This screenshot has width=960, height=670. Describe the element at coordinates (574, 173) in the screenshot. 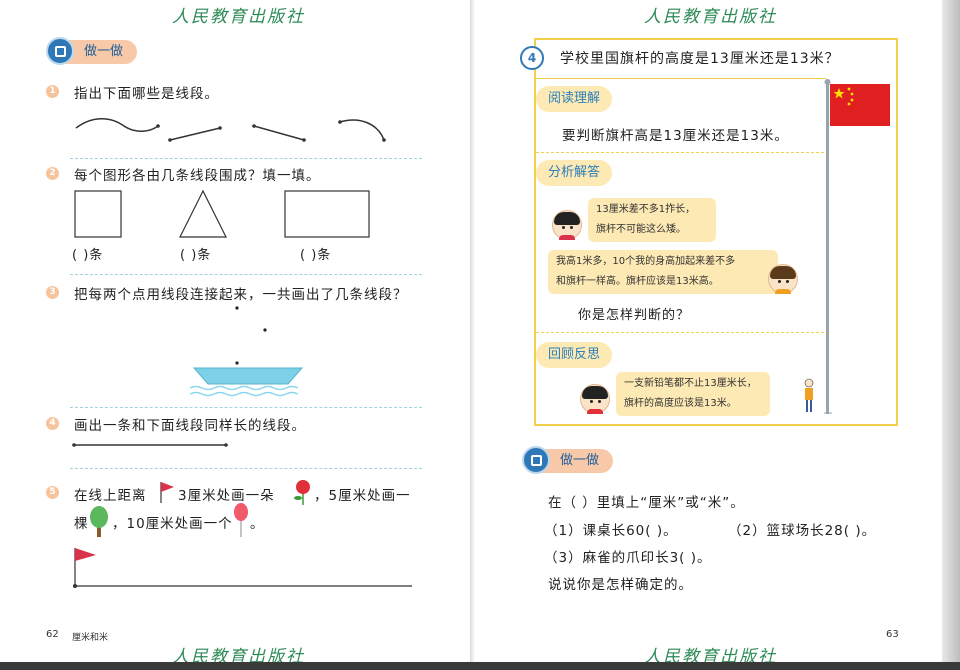

I see `label-analysis: 分析解答` at that location.